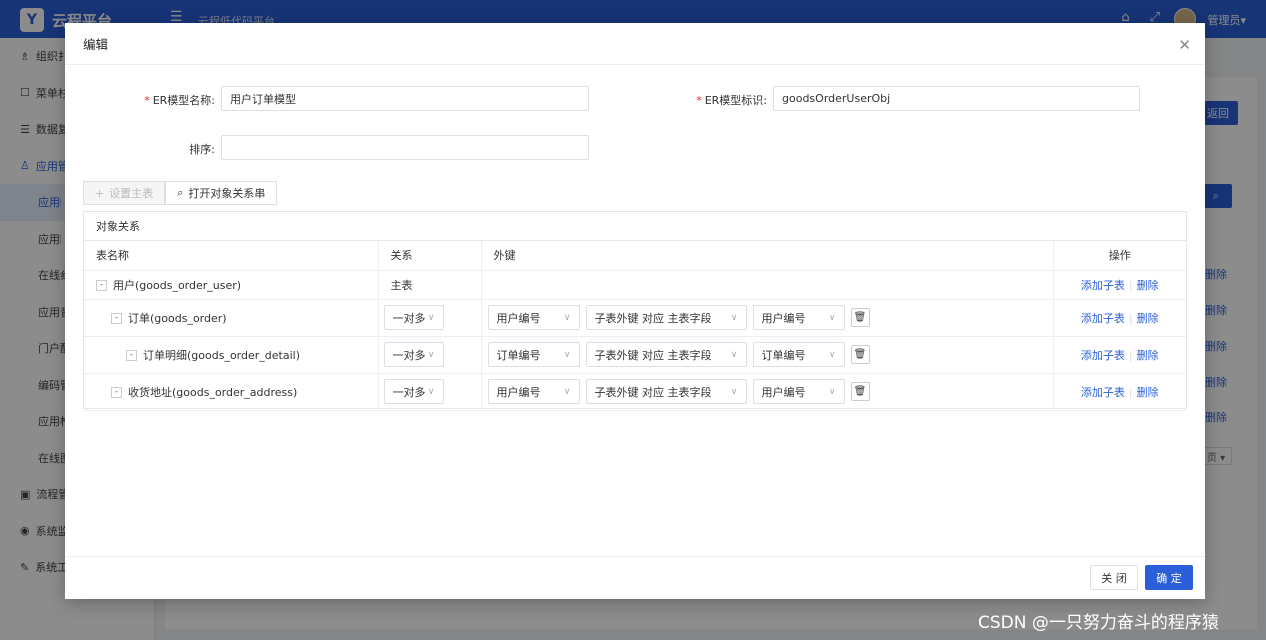 The height and width of the screenshot is (640, 1266). I want to click on set-main-table-button: + 设置主表, so click(124, 193).